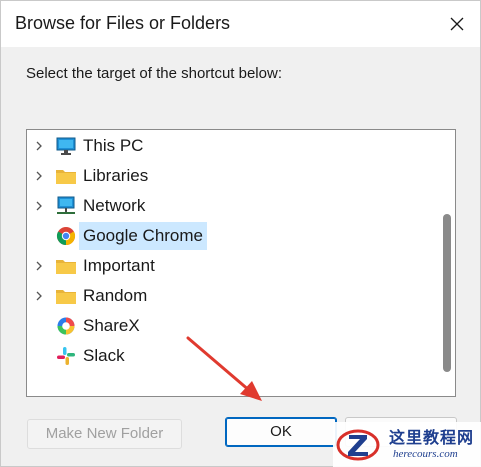 Image resolution: width=481 pixels, height=467 pixels. I want to click on watermark-url: herecours.com, so click(425, 454).